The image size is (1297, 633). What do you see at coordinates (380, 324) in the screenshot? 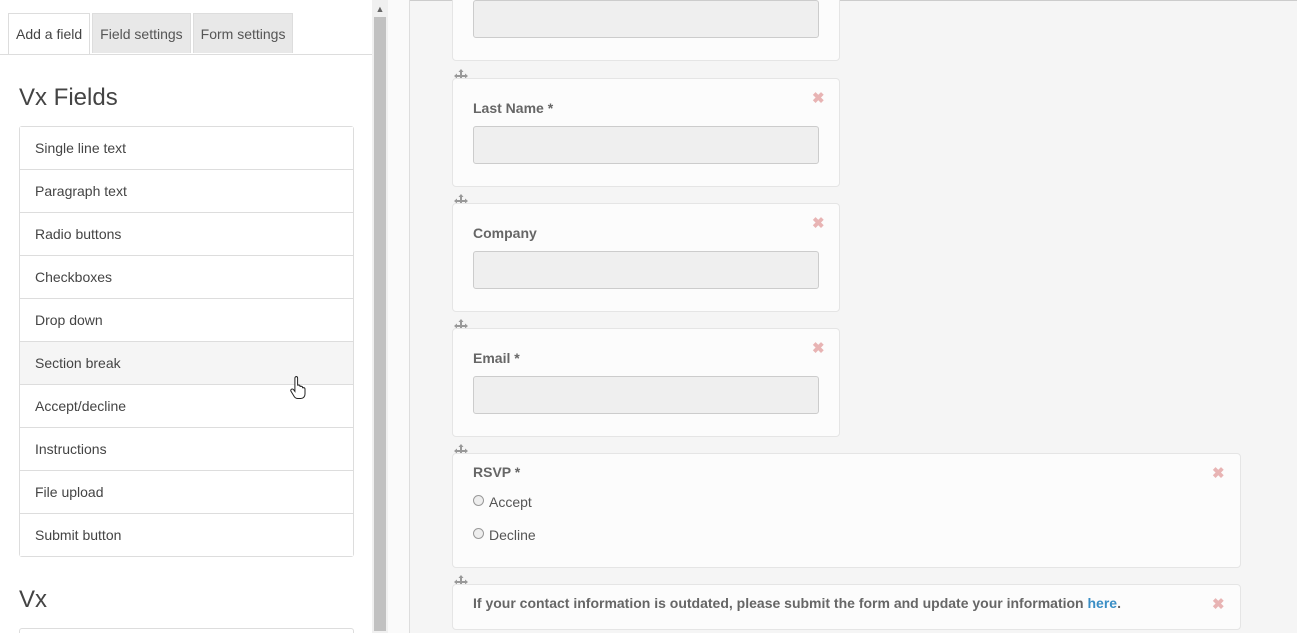
I see `scroll-thumb` at bounding box center [380, 324].